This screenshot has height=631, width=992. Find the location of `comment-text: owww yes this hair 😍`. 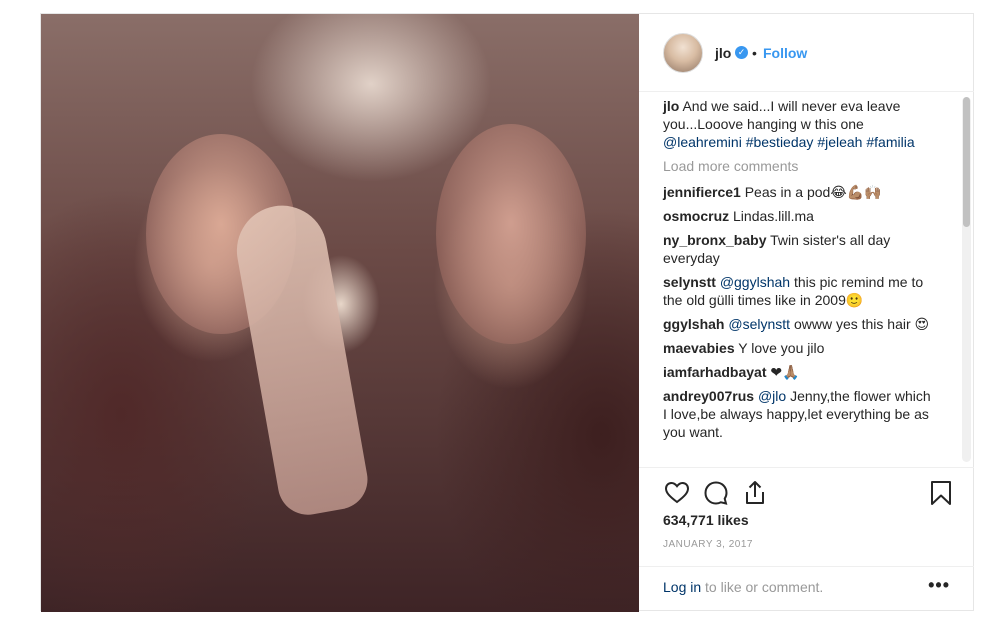

comment-text: owww yes this hair 😍 is located at coordinates (861, 324).